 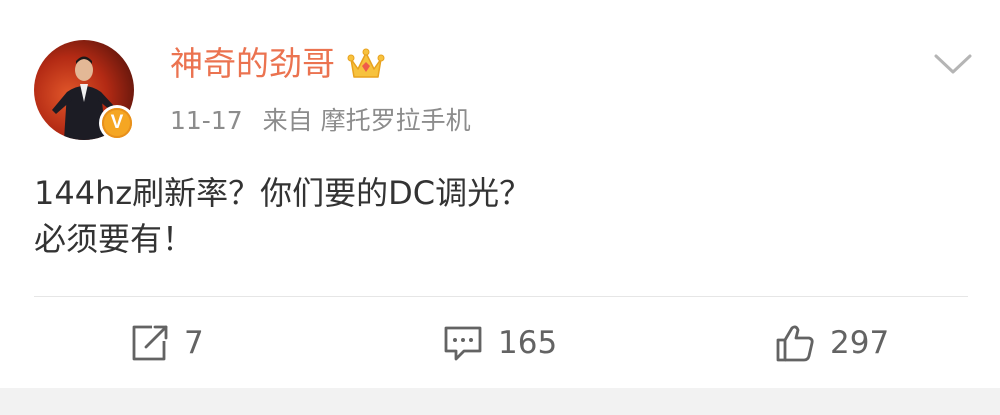 What do you see at coordinates (500, 401) in the screenshot?
I see `bottom-separator` at bounding box center [500, 401].